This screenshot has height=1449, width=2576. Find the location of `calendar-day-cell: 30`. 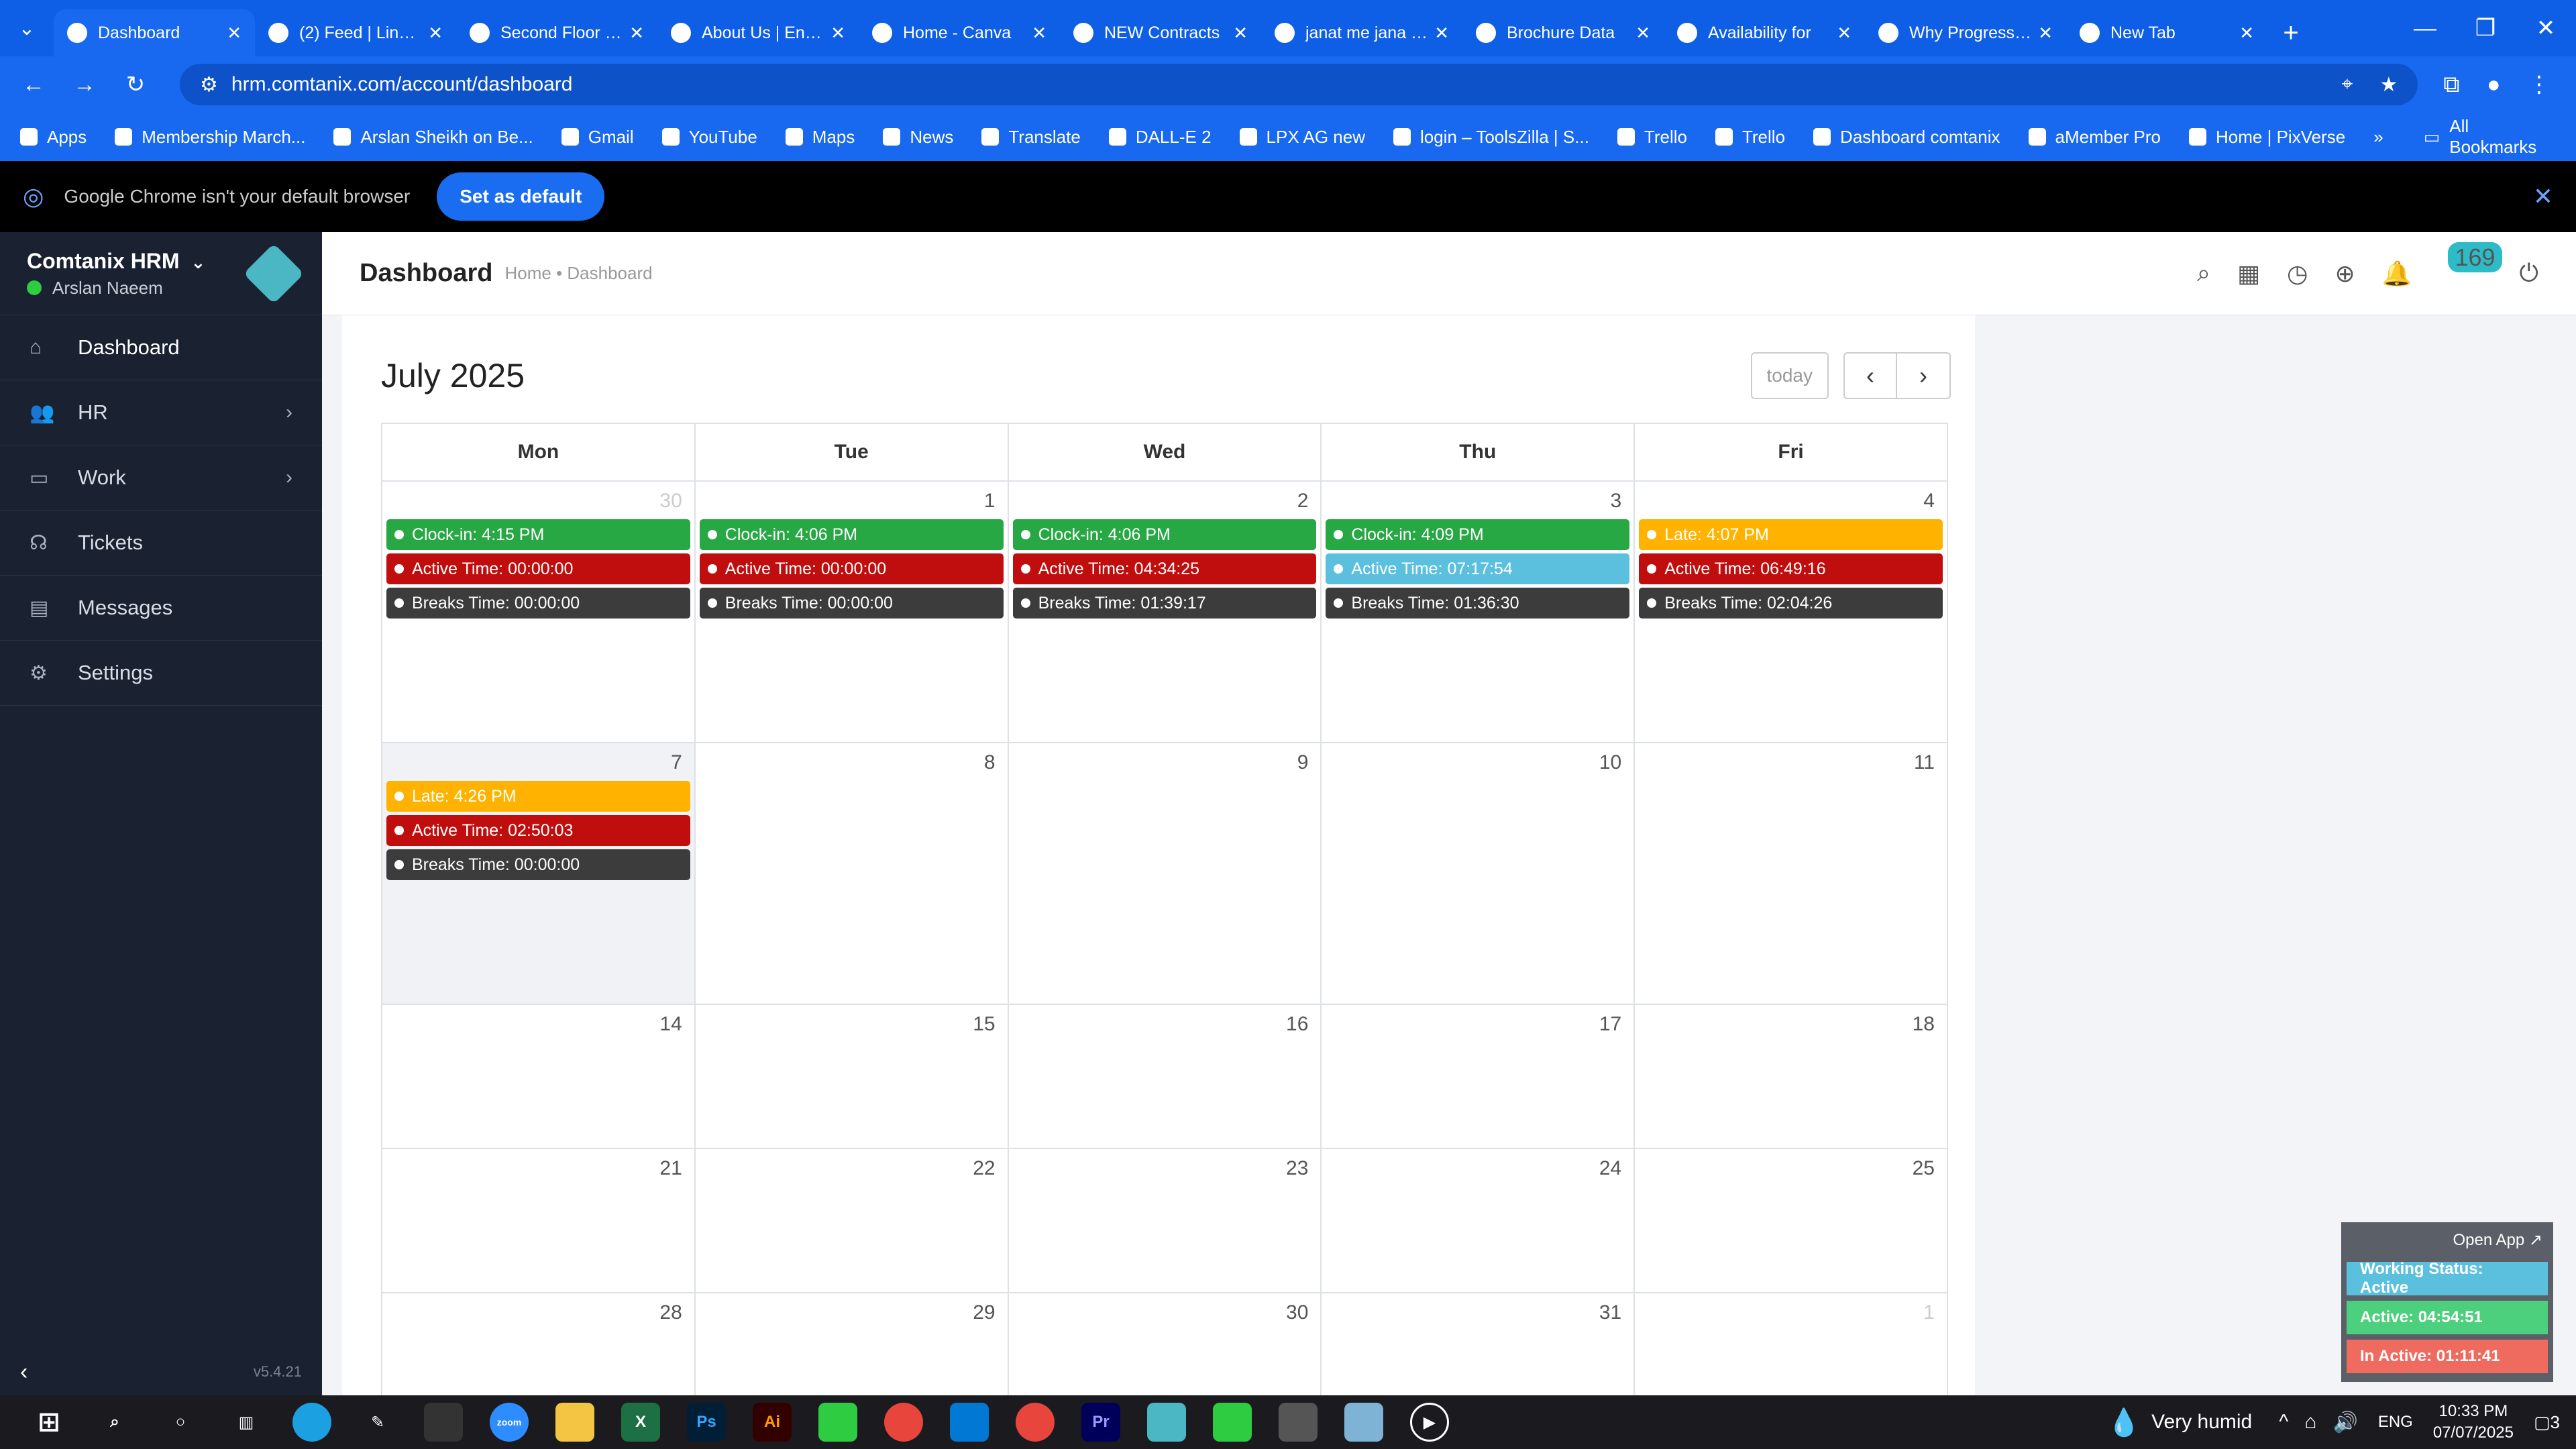

calendar-day-cell: 30 is located at coordinates (1165, 1347).